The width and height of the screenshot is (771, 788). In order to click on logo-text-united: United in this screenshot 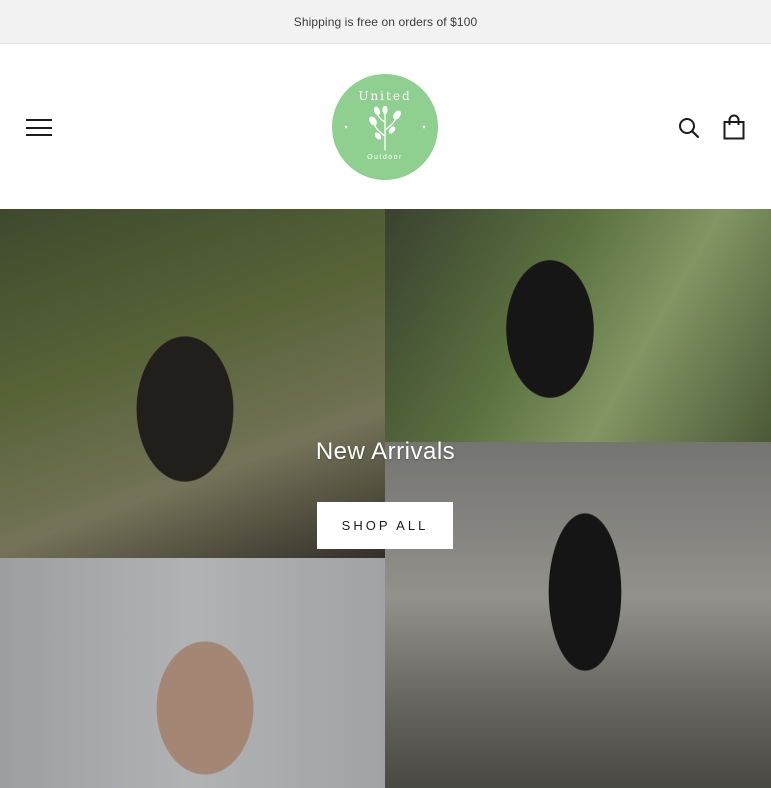, I will do `click(385, 96)`.